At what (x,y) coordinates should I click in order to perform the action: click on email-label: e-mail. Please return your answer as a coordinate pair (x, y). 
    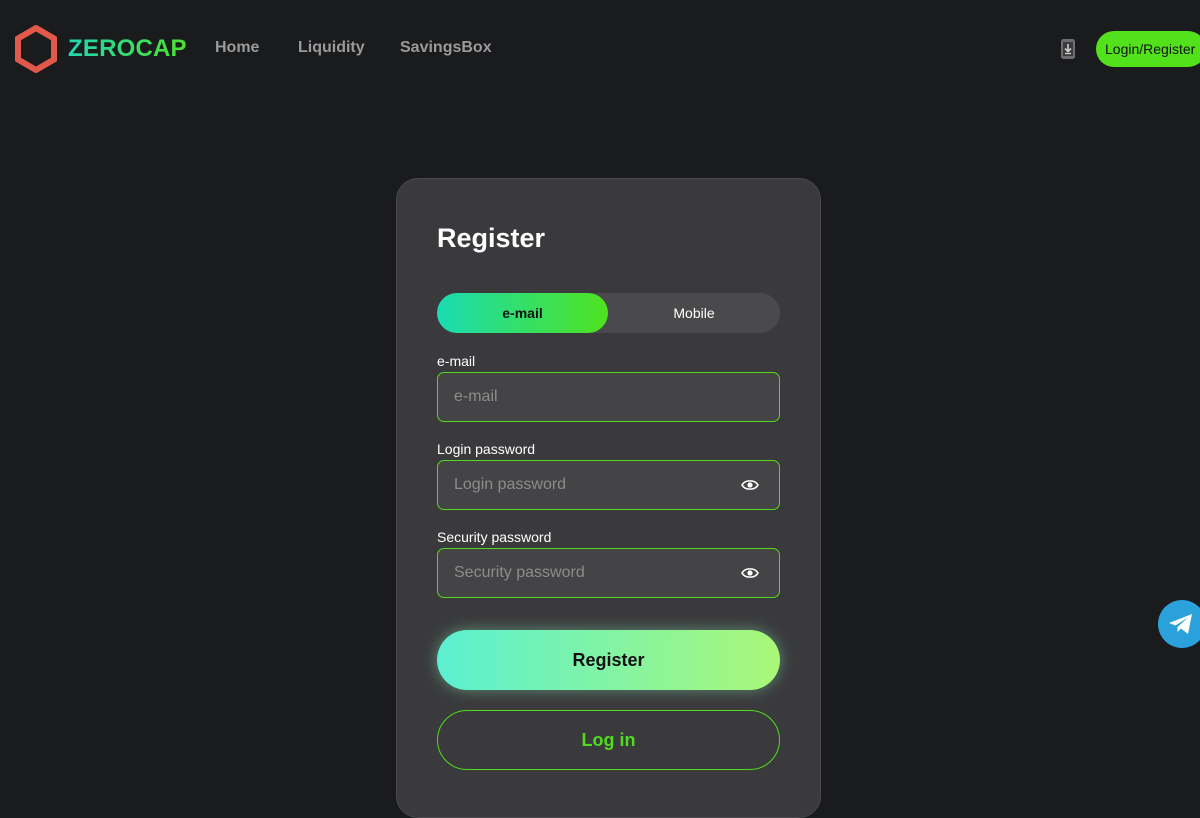
    Looking at the image, I should click on (456, 361).